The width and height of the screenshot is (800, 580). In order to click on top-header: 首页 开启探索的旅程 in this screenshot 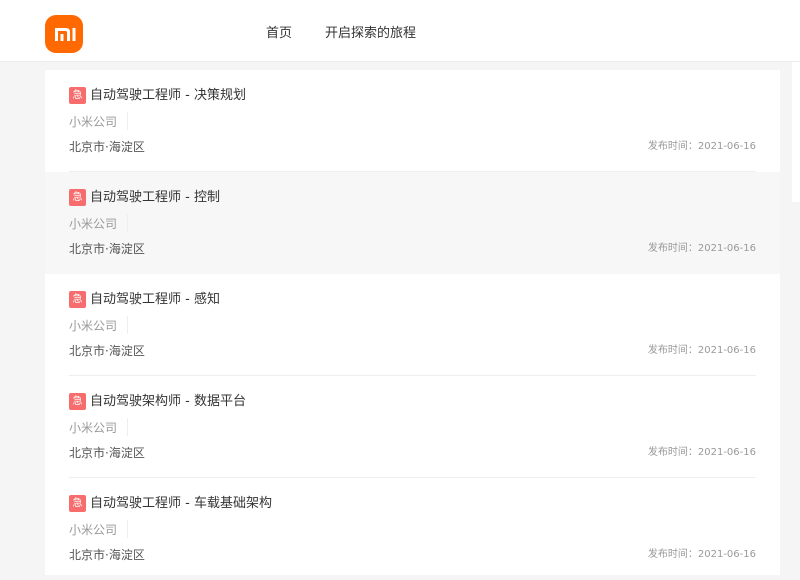, I will do `click(400, 31)`.